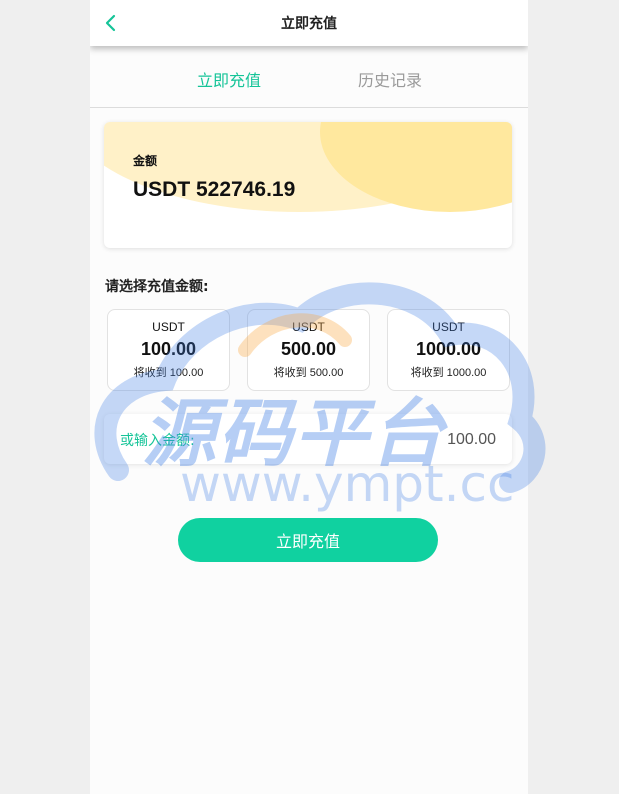 Image resolution: width=619 pixels, height=794 pixels. Describe the element at coordinates (308, 540) in the screenshot. I see `recharge-submit-button: 立即充值` at that location.